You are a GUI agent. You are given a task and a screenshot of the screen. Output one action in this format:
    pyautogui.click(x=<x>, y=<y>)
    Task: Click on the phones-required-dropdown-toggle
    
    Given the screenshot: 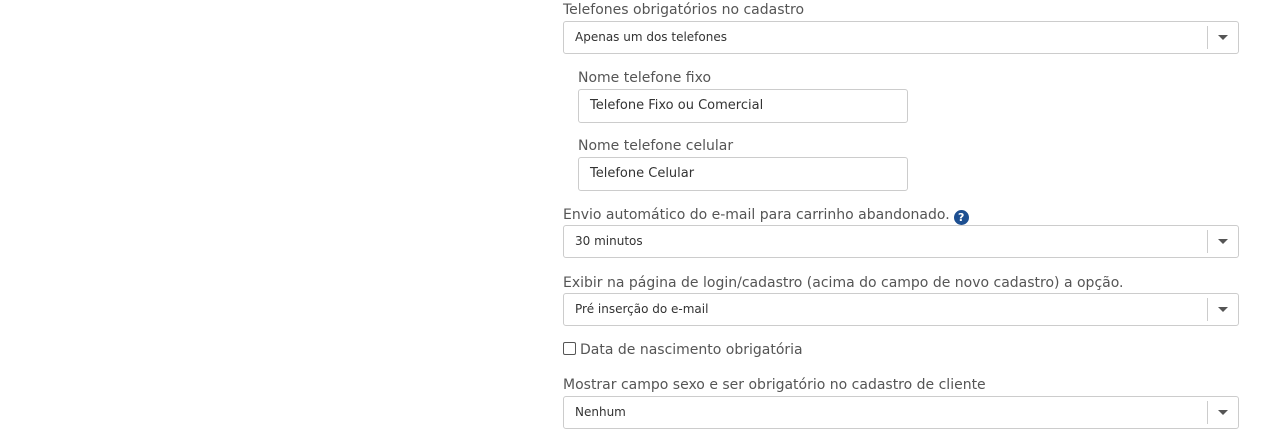 What is the action you would take?
    pyautogui.click(x=1222, y=37)
    